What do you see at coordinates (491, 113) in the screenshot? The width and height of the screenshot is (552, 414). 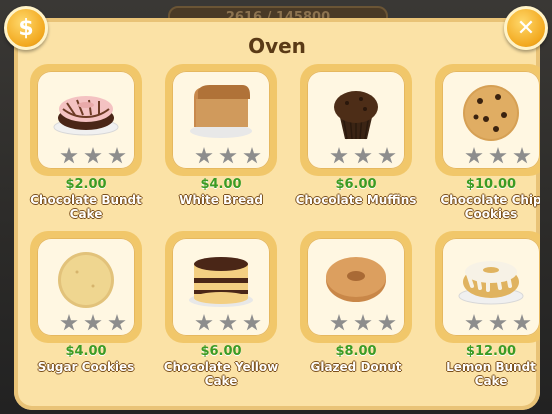 I see `chocolate-chip-cookie-icon` at bounding box center [491, 113].